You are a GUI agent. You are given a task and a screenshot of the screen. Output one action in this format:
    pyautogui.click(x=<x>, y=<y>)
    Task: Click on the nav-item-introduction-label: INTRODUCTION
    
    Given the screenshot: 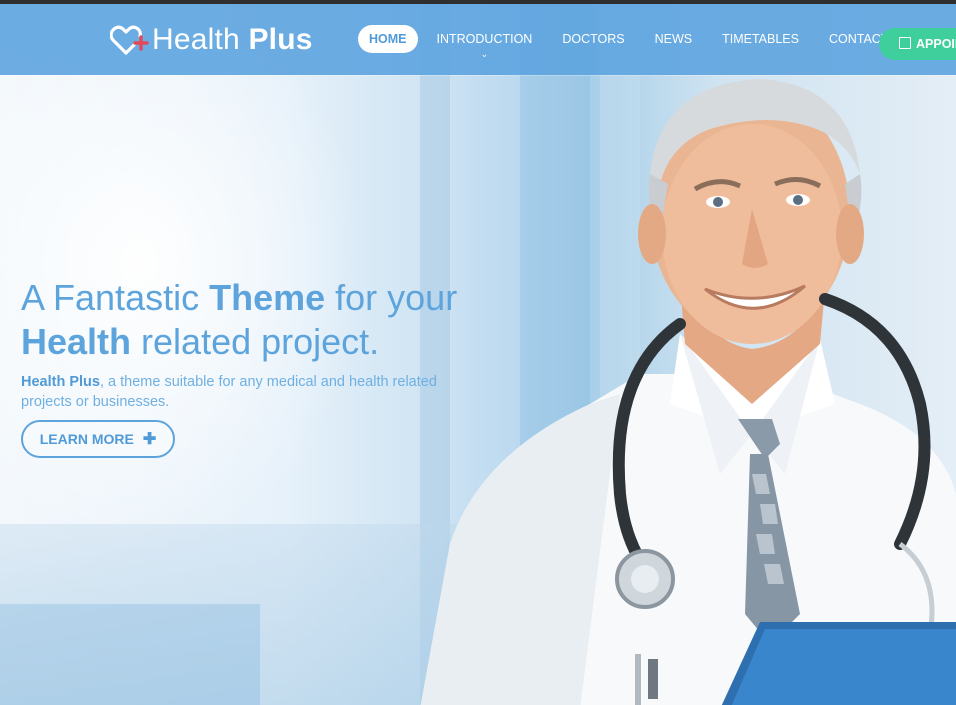 What is the action you would take?
    pyautogui.click(x=484, y=39)
    